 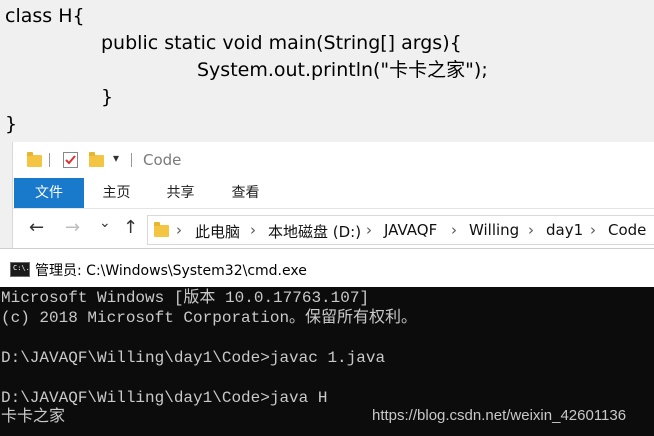 I want to click on customize-toolbar-dropdown-icon: ▾, so click(x=116, y=158).